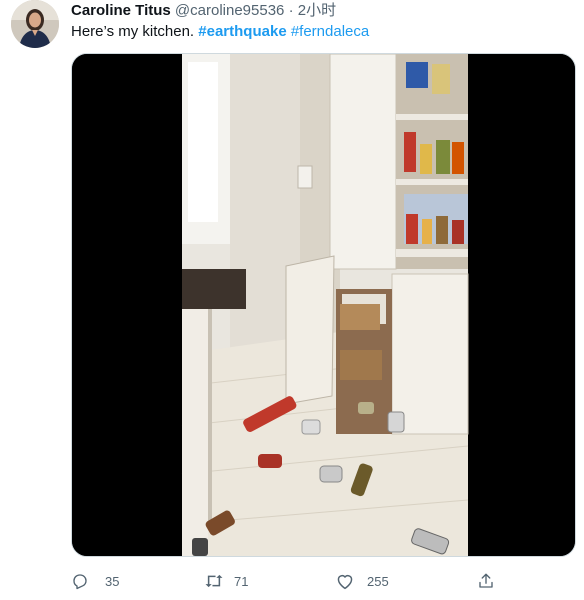  Describe the element at coordinates (291, 581) in the screenshot. I see `tweet-actions: 35 71 255` at that location.